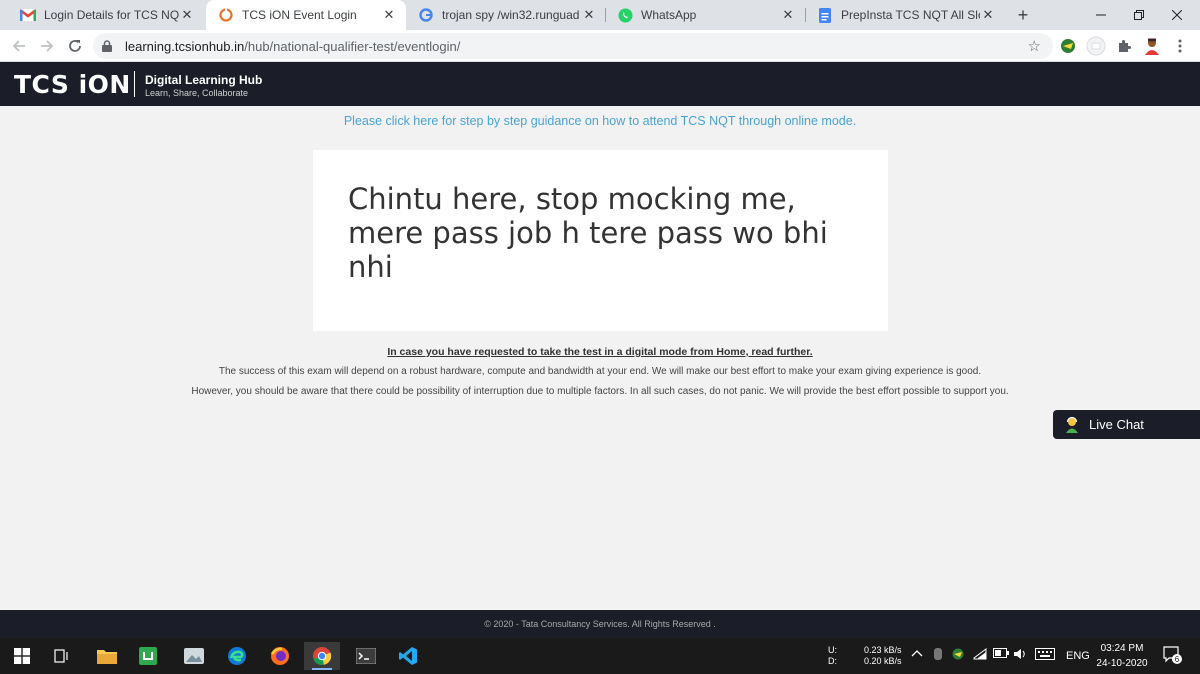  I want to click on tab-tcs-ion-event-login: TCS iON Event Login ✕, so click(306, 15).